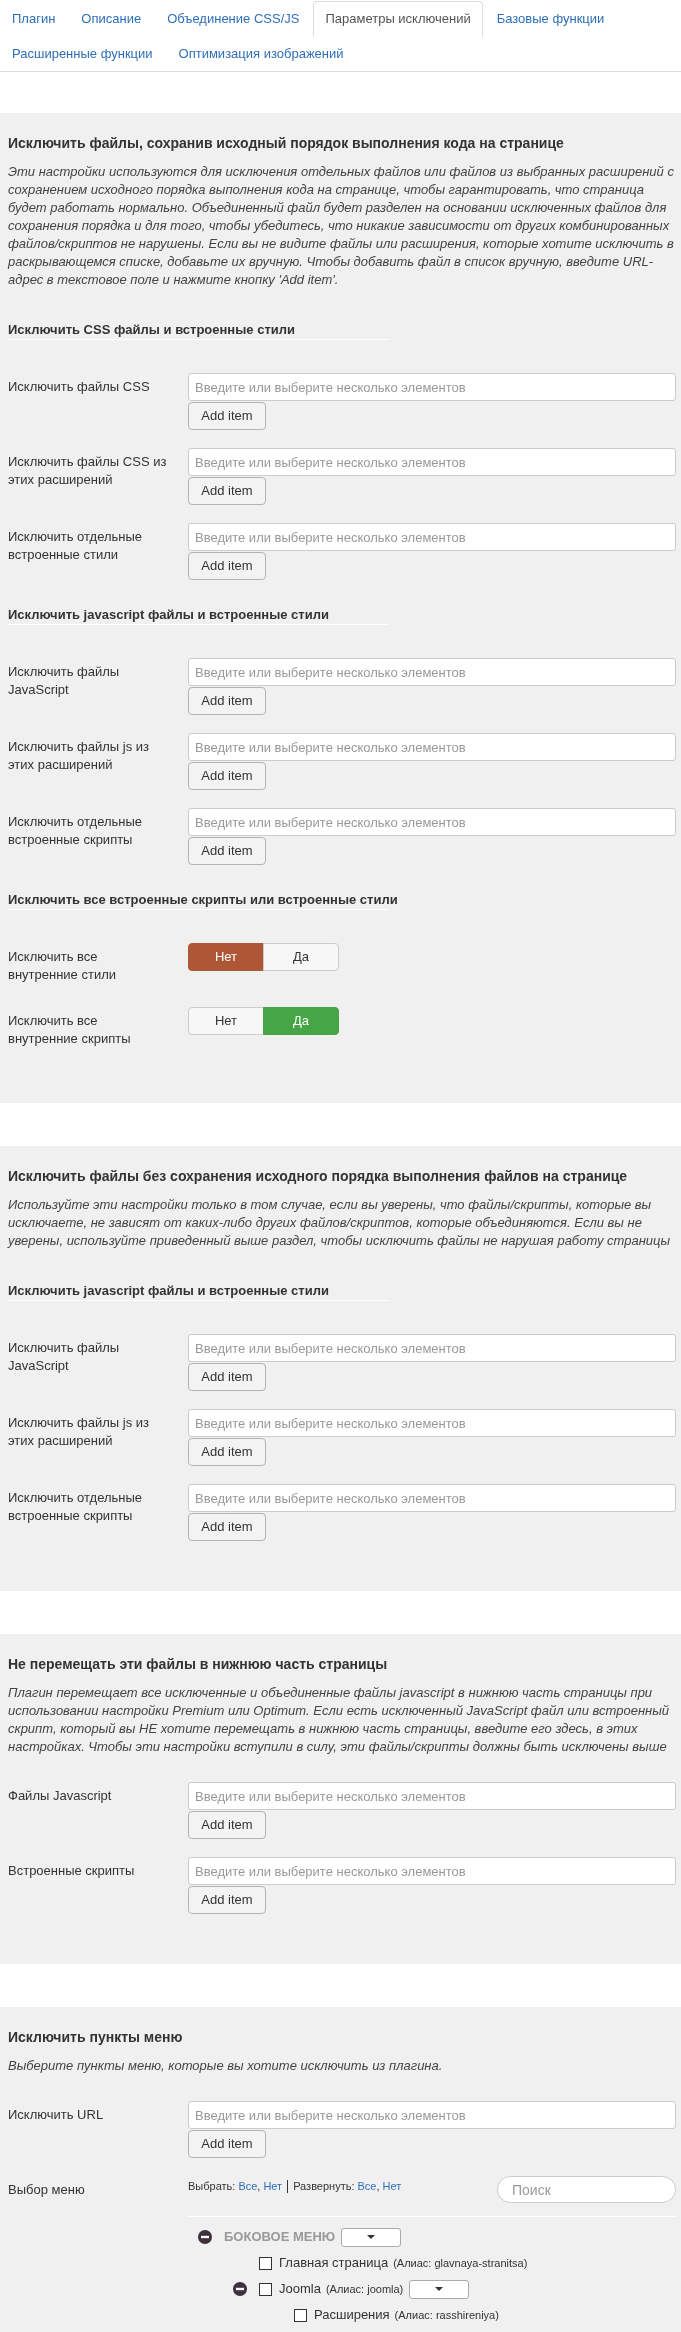 Image resolution: width=681 pixels, height=2332 pixels. I want to click on field-label: Выбор меню, so click(46, 2189).